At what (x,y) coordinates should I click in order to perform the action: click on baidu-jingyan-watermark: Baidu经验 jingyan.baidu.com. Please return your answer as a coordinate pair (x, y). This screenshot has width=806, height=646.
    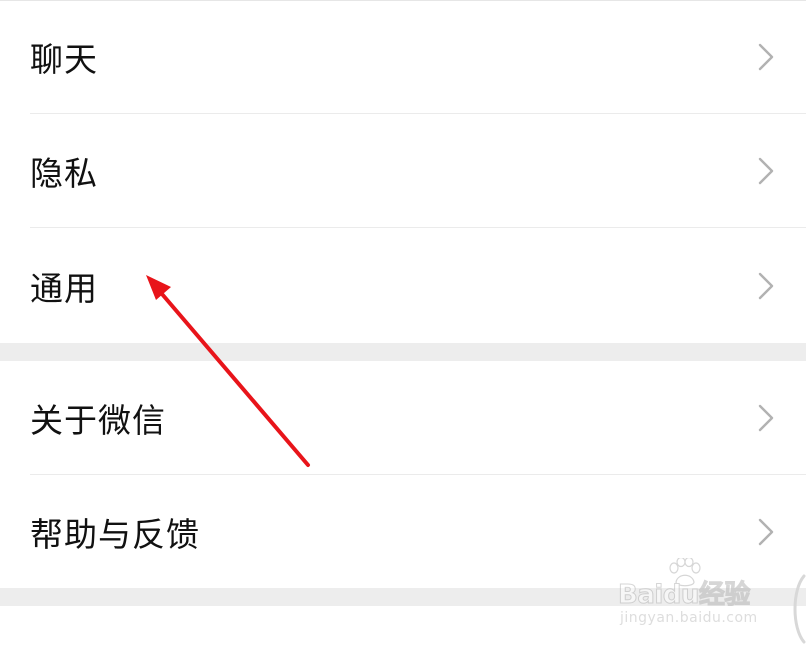
    Looking at the image, I should click on (708, 596).